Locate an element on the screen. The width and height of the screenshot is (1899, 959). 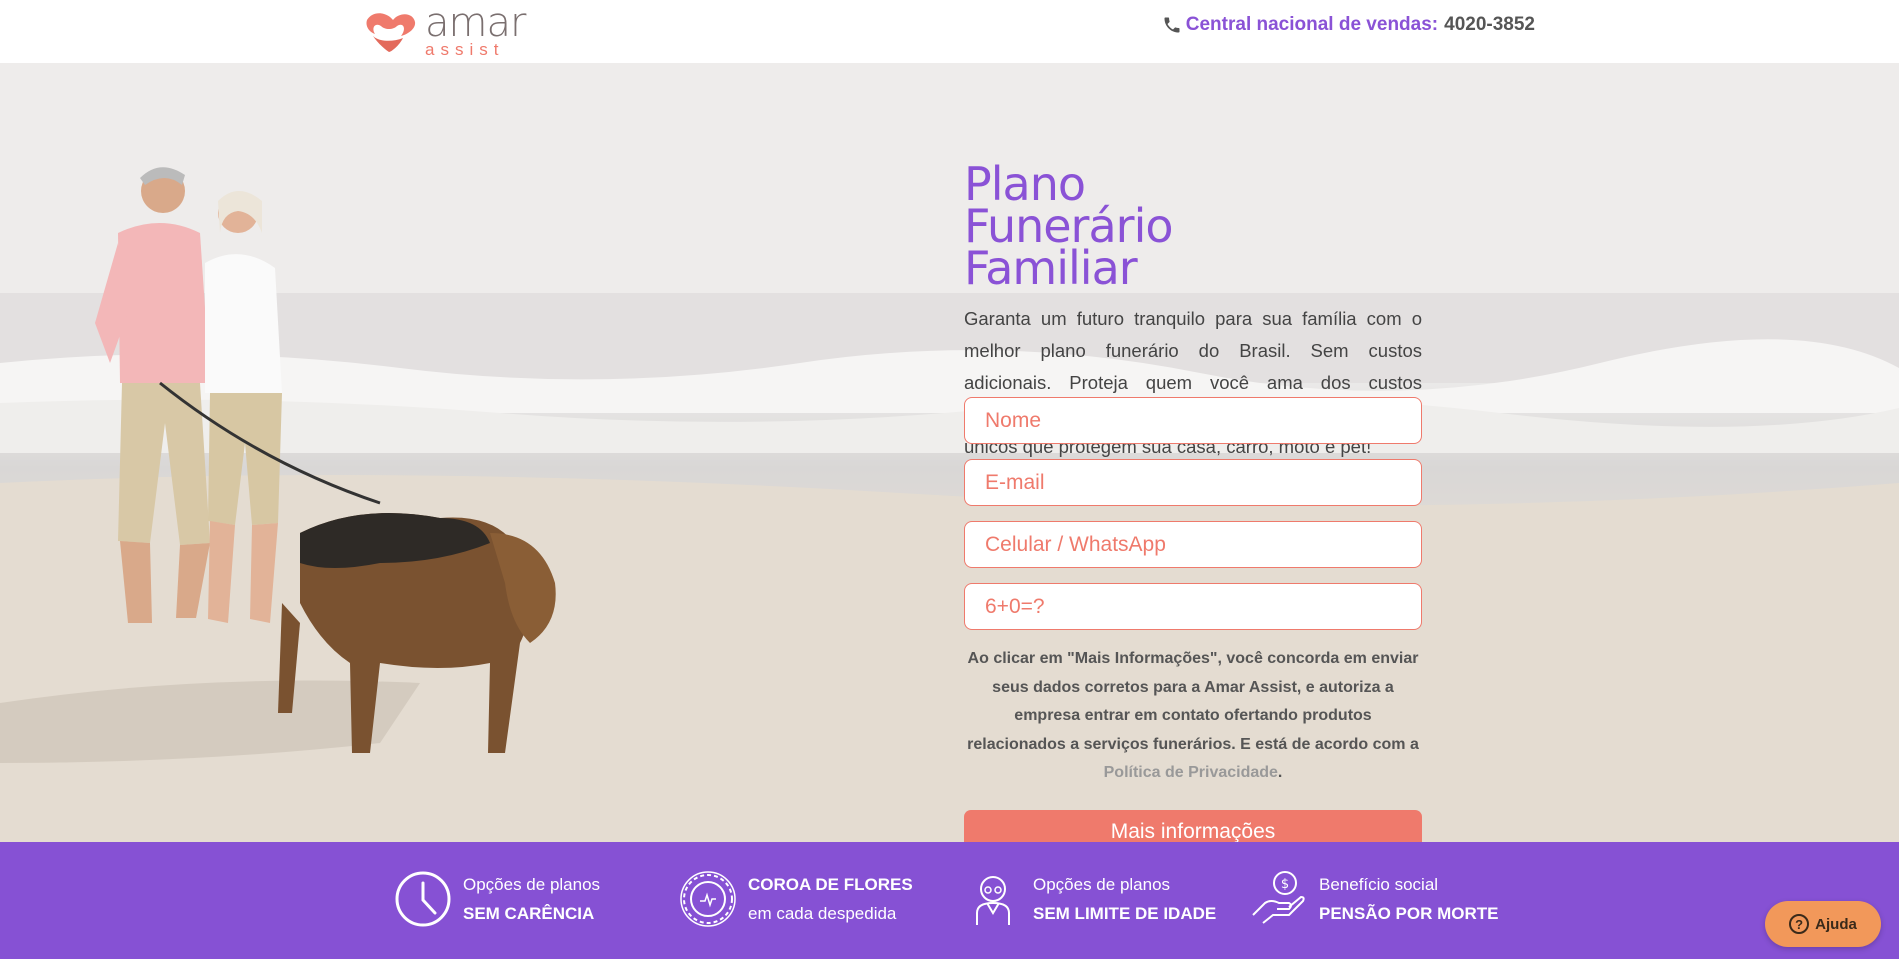
benefit-no-age-limit: Opções de planos SEM LIMITE DE IDADE is located at coordinates (1089, 899).